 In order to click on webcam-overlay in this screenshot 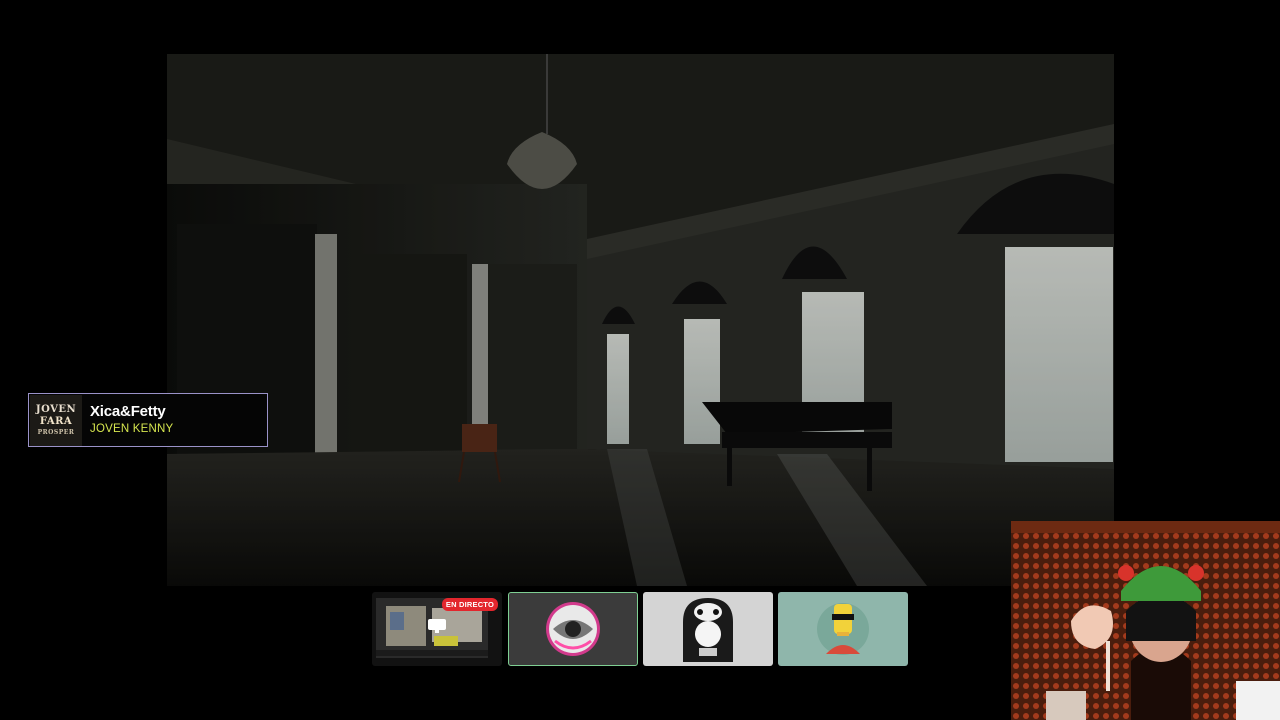, I will do `click(1145, 620)`.